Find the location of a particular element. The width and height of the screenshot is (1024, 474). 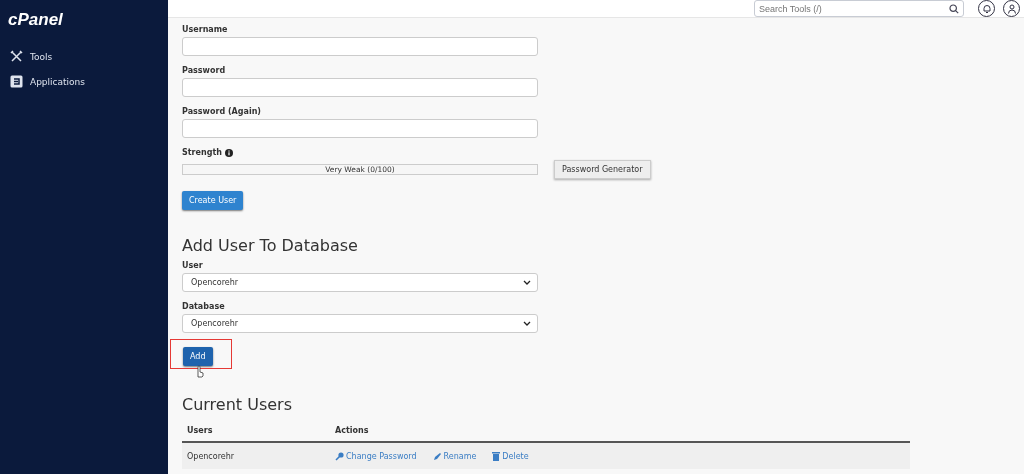

key-icon is located at coordinates (339, 456).